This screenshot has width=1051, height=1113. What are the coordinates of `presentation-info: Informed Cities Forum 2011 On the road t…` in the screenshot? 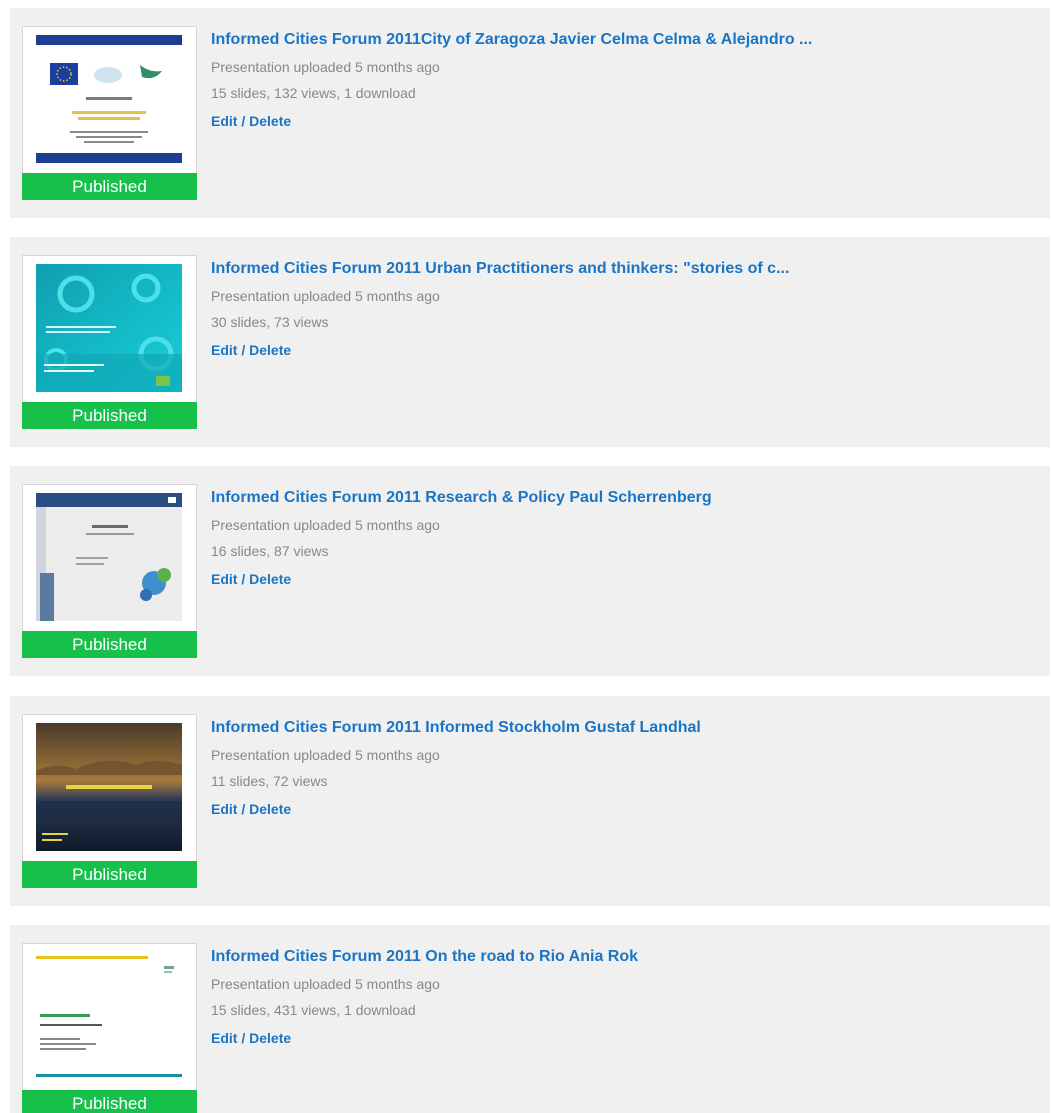 It's located at (621, 997).